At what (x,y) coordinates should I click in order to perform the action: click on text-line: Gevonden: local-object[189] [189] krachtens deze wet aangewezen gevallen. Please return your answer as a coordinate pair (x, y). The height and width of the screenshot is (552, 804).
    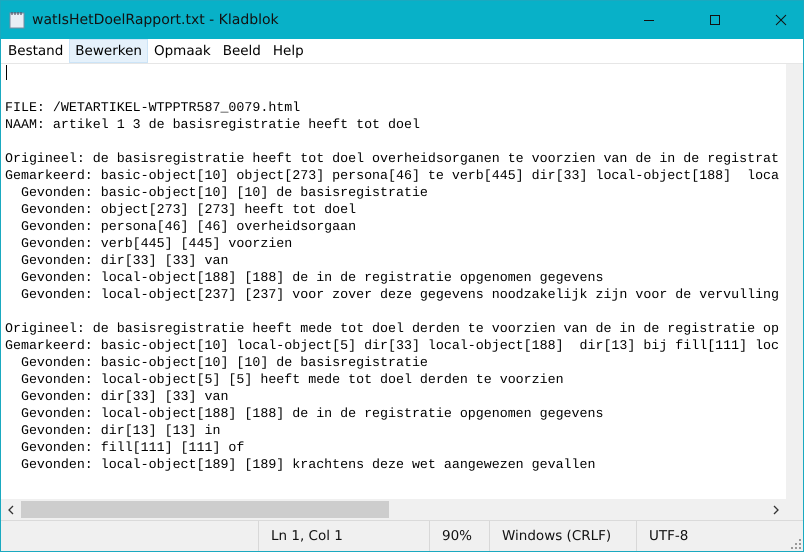
    Looking at the image, I should click on (308, 464).